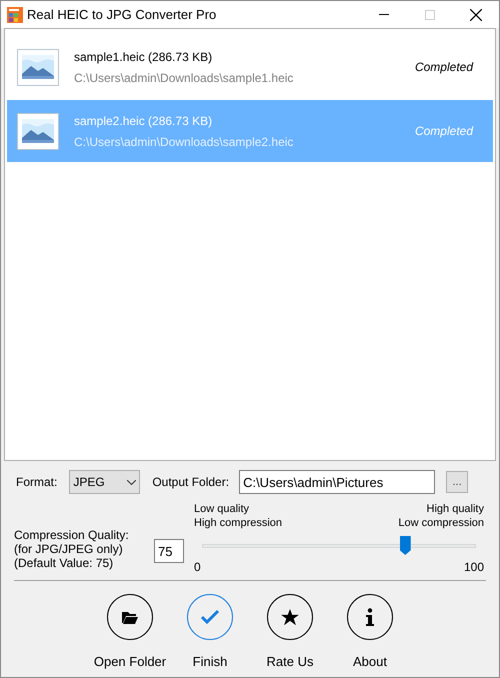  What do you see at coordinates (430, 15) in the screenshot?
I see `maximize-icon` at bounding box center [430, 15].